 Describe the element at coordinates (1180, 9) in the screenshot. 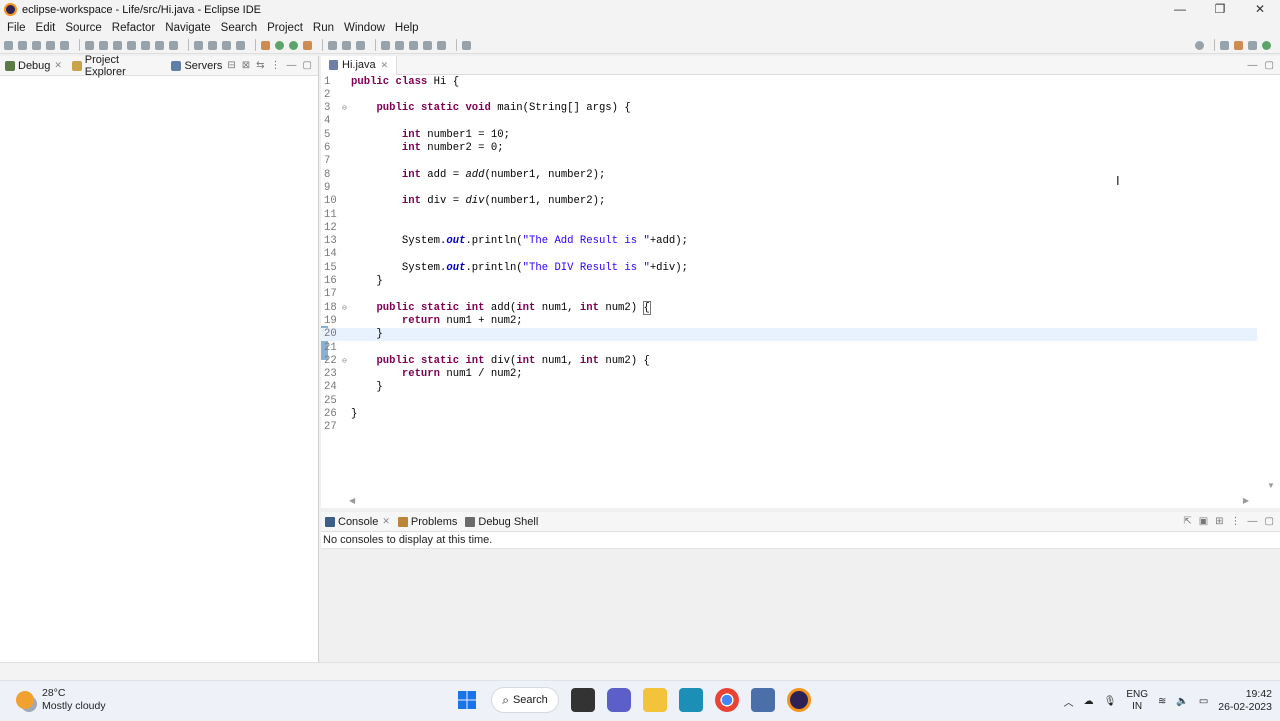

I see `minimize-button: —` at that location.